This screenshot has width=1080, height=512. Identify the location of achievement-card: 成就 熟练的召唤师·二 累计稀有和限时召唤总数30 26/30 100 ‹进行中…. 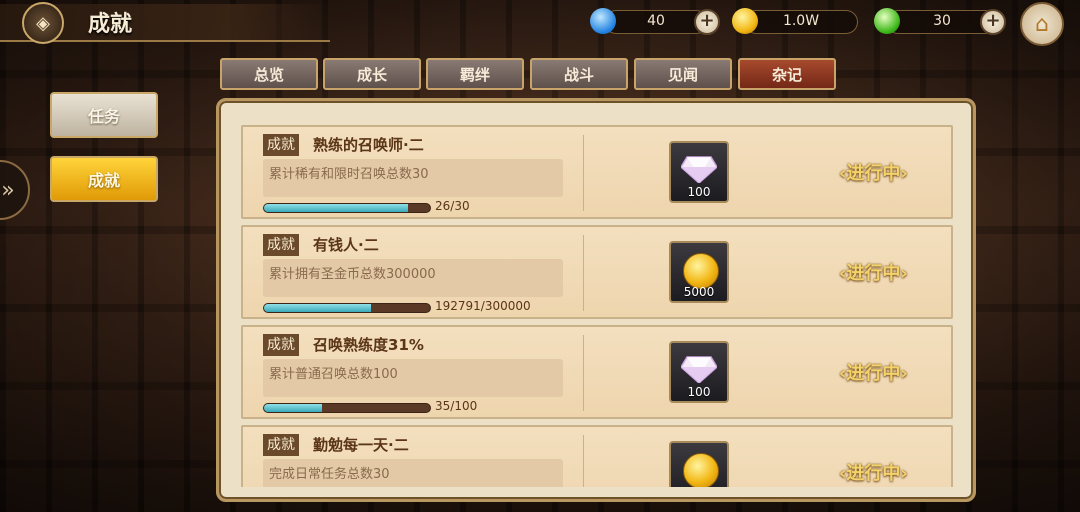
(597, 172).